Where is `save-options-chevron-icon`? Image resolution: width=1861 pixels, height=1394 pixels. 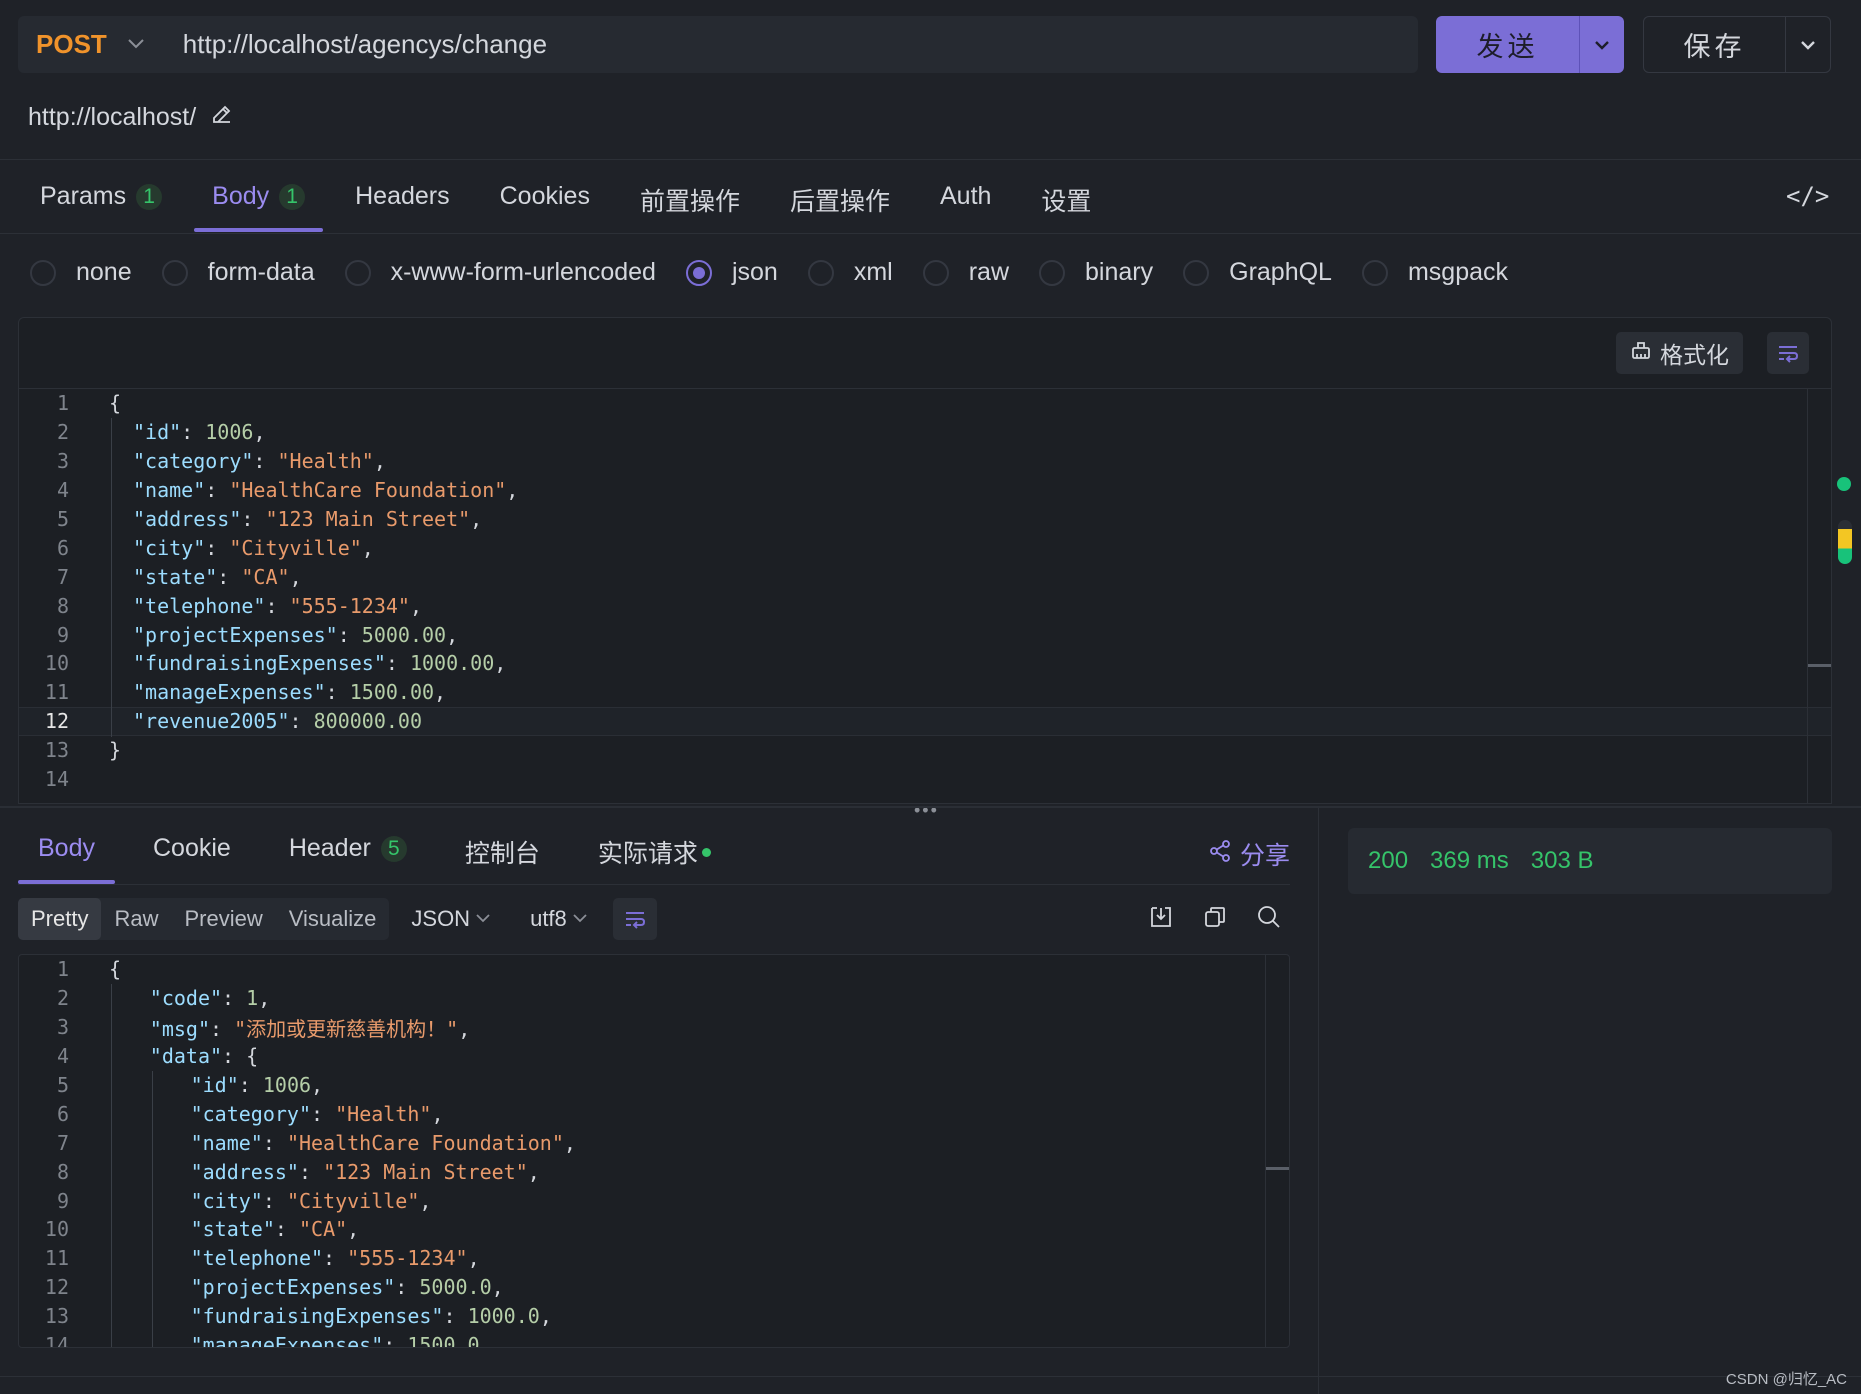 save-options-chevron-icon is located at coordinates (1807, 44).